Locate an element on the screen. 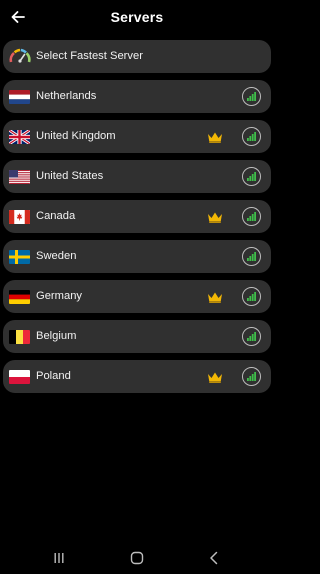  belgium-flag-icon is located at coordinates (19, 337).